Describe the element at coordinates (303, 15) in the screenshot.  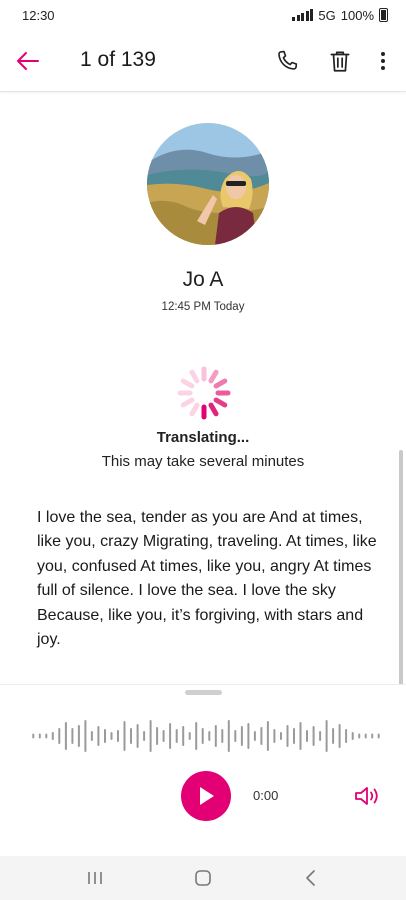
I see `signal-icon` at that location.